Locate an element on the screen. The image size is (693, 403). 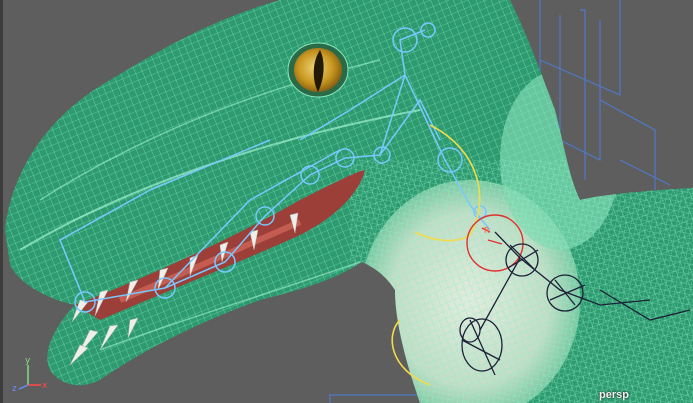
y-axis-label: y is located at coordinates (28, 361).